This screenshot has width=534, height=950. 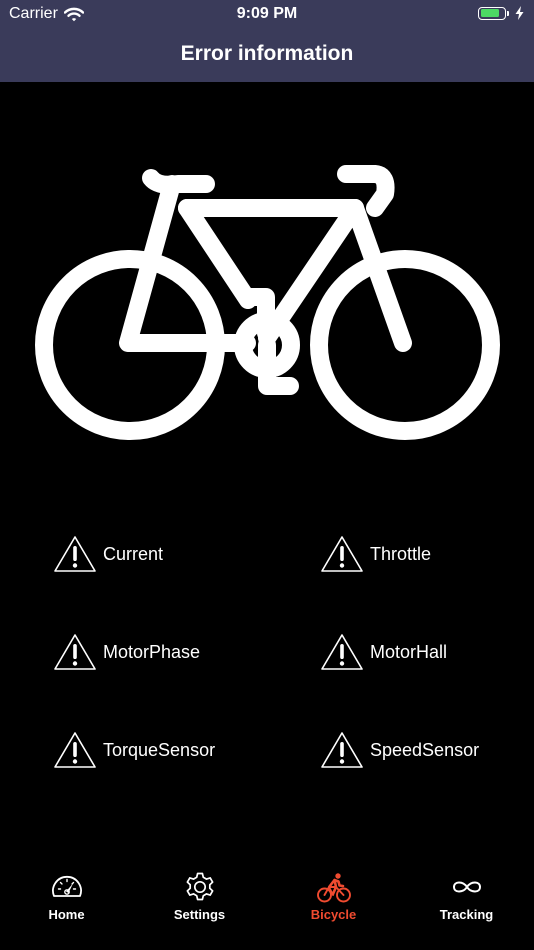 What do you see at coordinates (66, 886) in the screenshot?
I see `speedometer-icon` at bounding box center [66, 886].